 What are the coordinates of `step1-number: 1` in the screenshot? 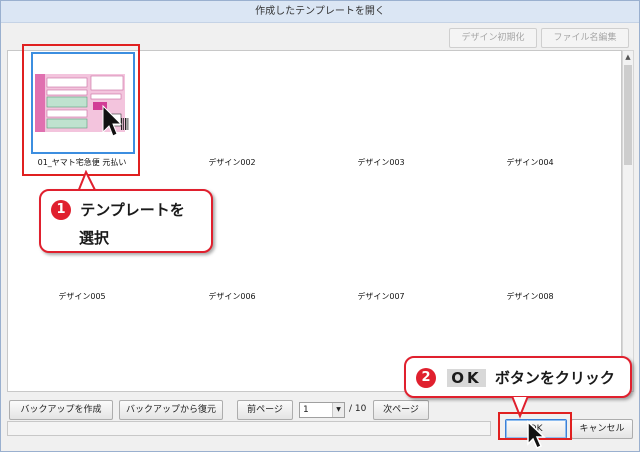 It's located at (61, 209).